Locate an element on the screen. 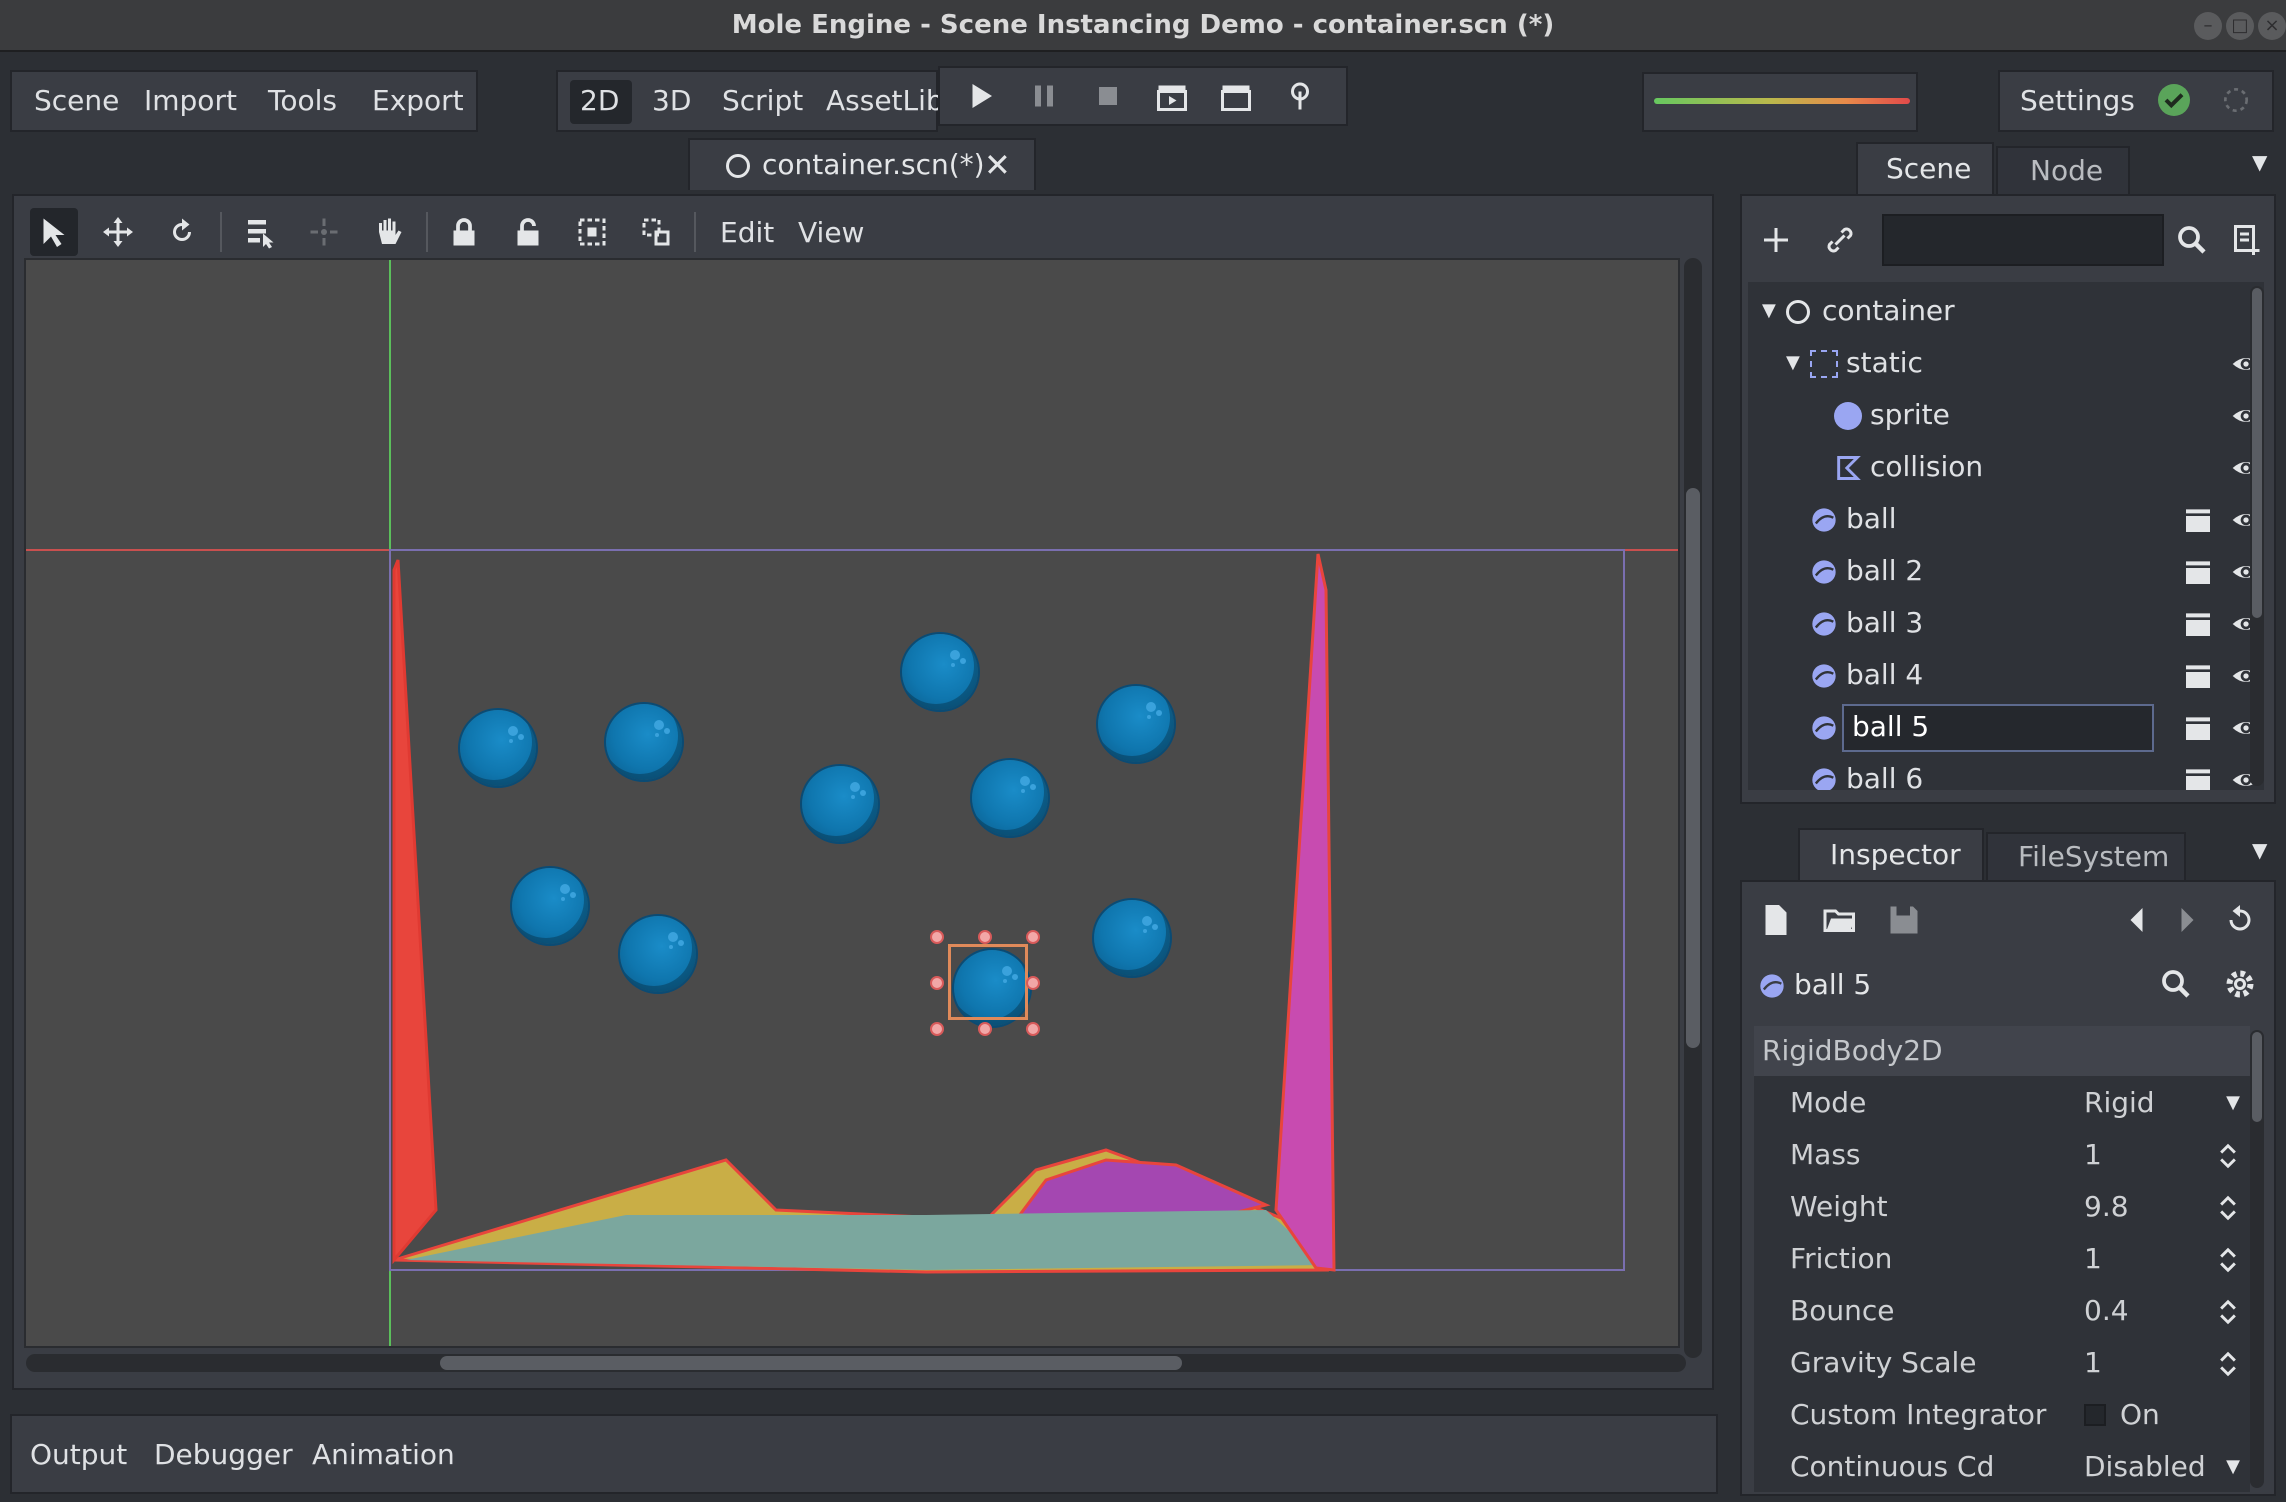 This screenshot has height=1502, width=2286. new-resource-icon is located at coordinates (1776, 920).